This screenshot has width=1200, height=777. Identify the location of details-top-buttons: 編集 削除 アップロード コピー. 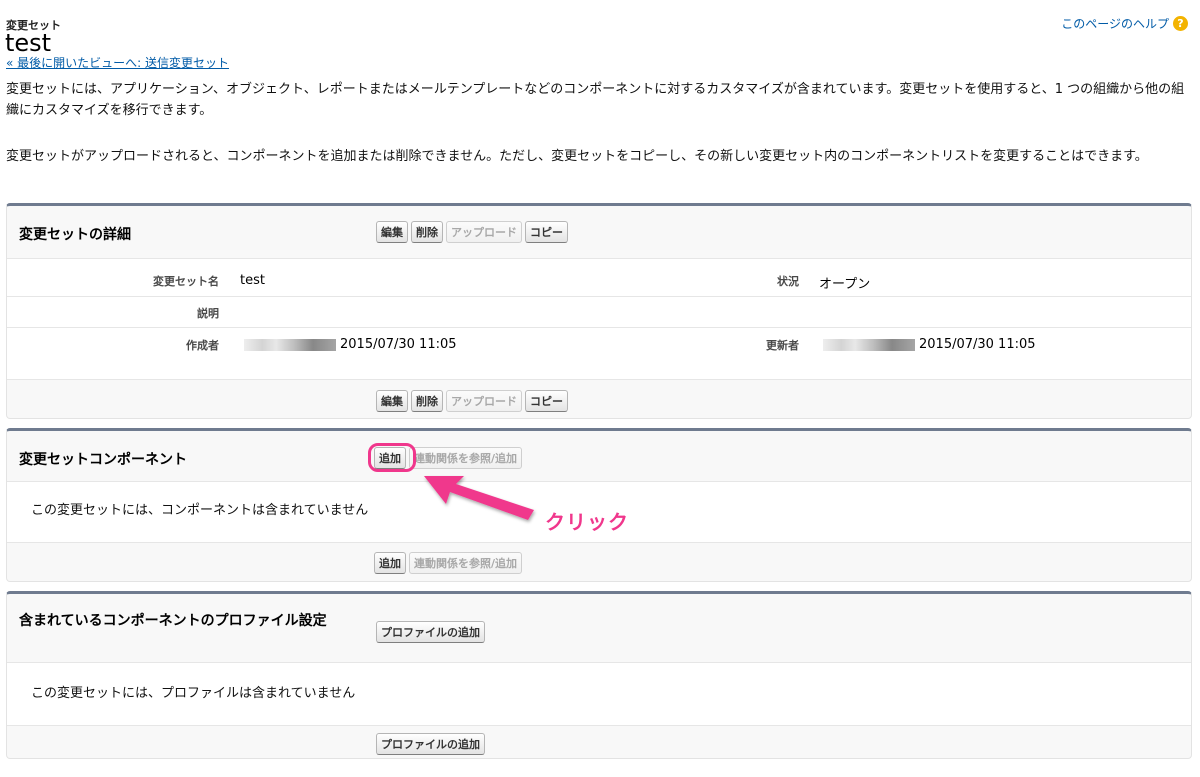
(472, 232).